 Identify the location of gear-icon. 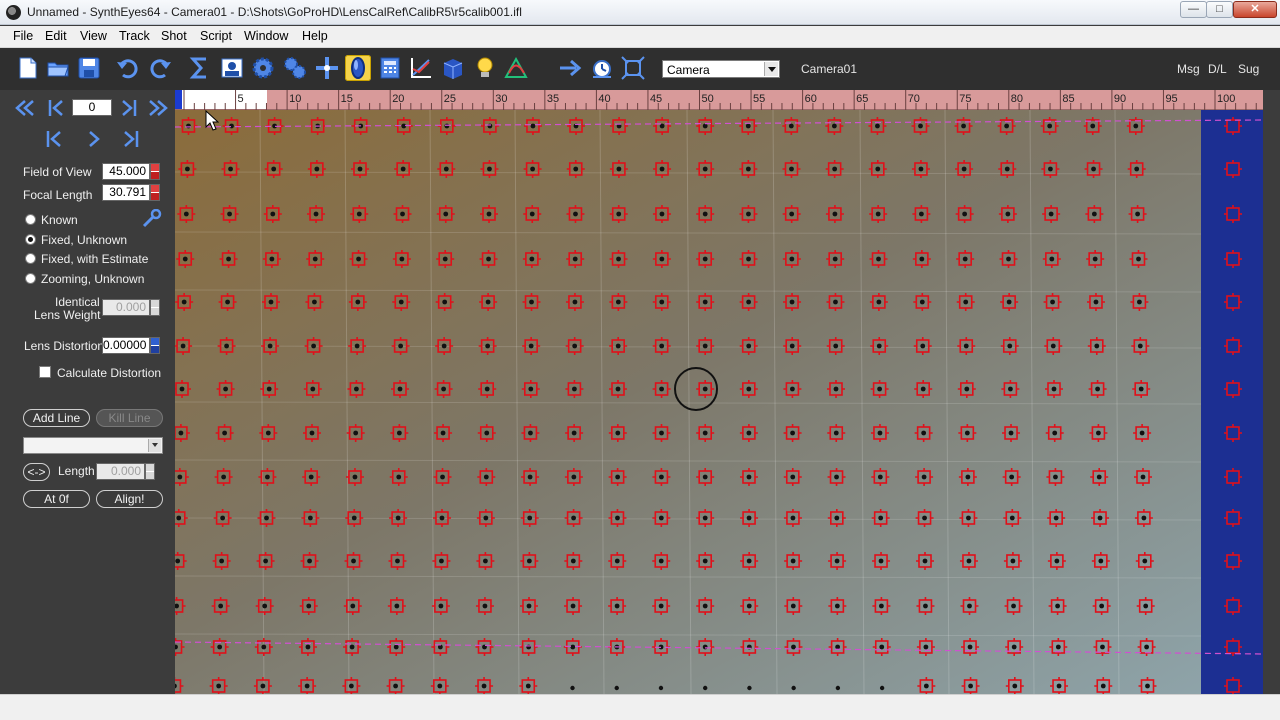
(263, 68).